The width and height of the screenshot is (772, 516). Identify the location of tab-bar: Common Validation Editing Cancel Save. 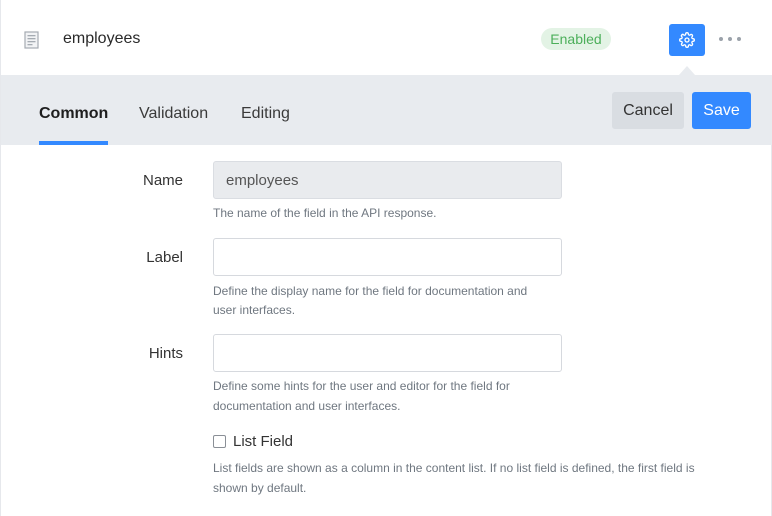
(386, 110).